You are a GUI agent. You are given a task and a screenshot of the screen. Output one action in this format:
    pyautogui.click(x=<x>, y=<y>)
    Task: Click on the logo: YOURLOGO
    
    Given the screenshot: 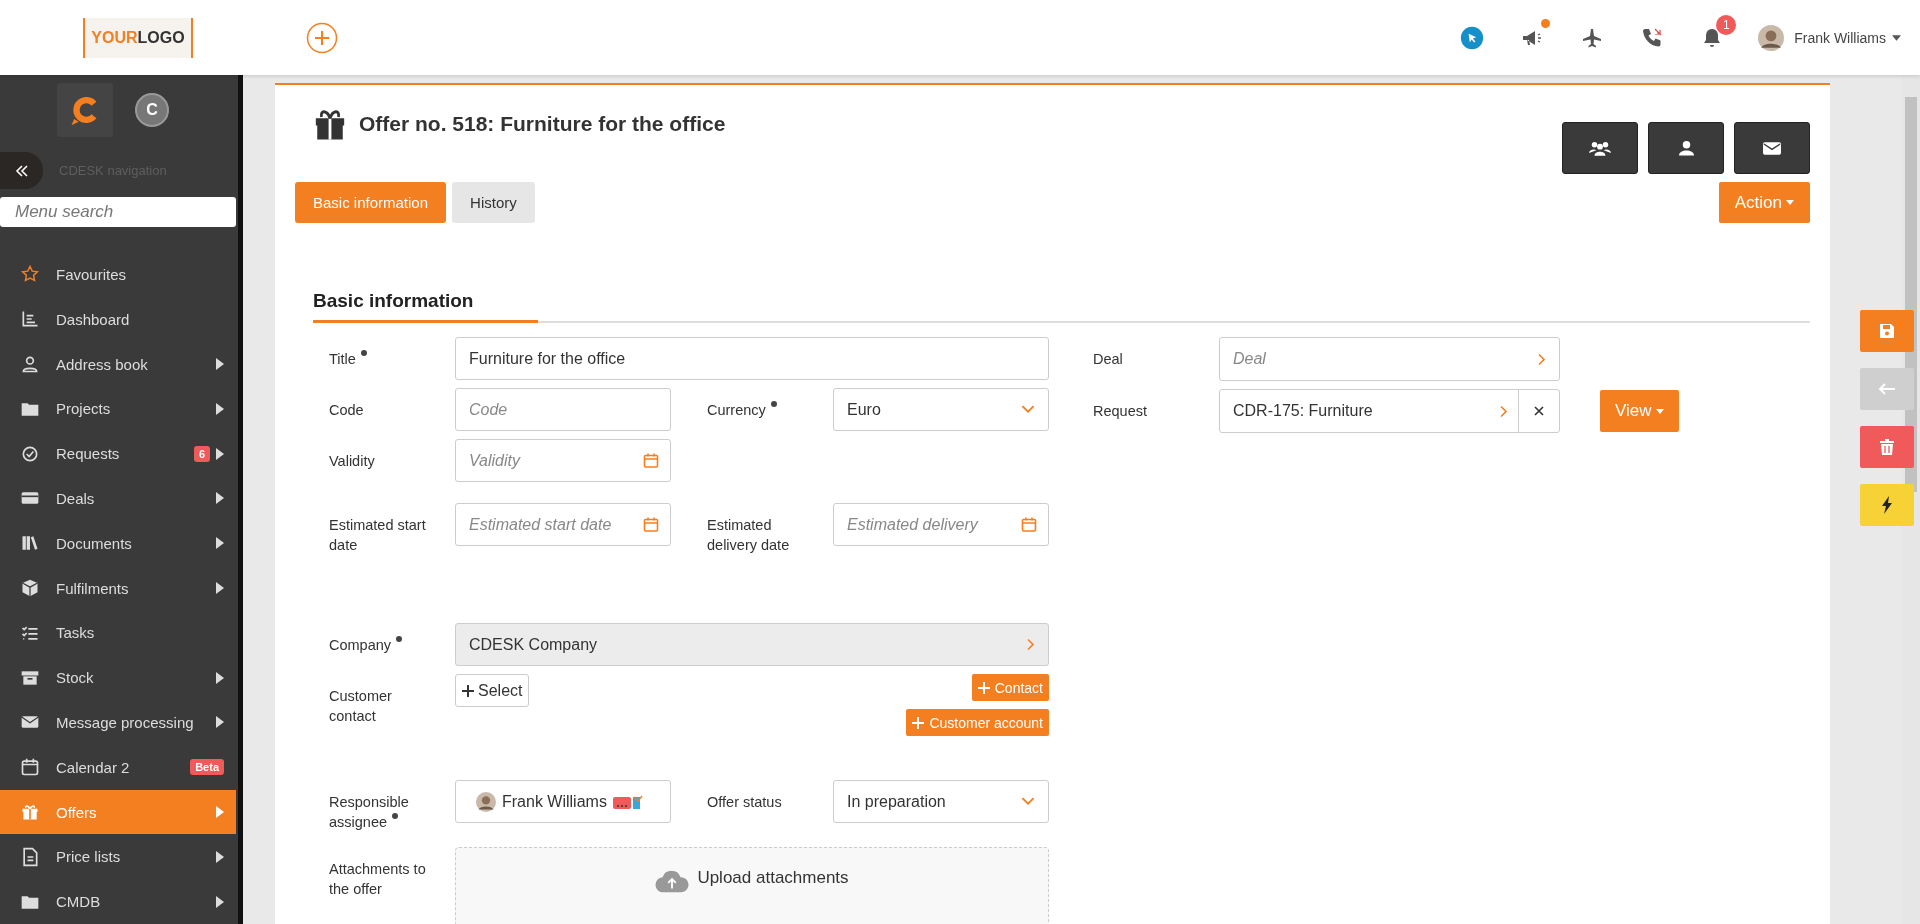 What is the action you would take?
    pyautogui.click(x=138, y=37)
    